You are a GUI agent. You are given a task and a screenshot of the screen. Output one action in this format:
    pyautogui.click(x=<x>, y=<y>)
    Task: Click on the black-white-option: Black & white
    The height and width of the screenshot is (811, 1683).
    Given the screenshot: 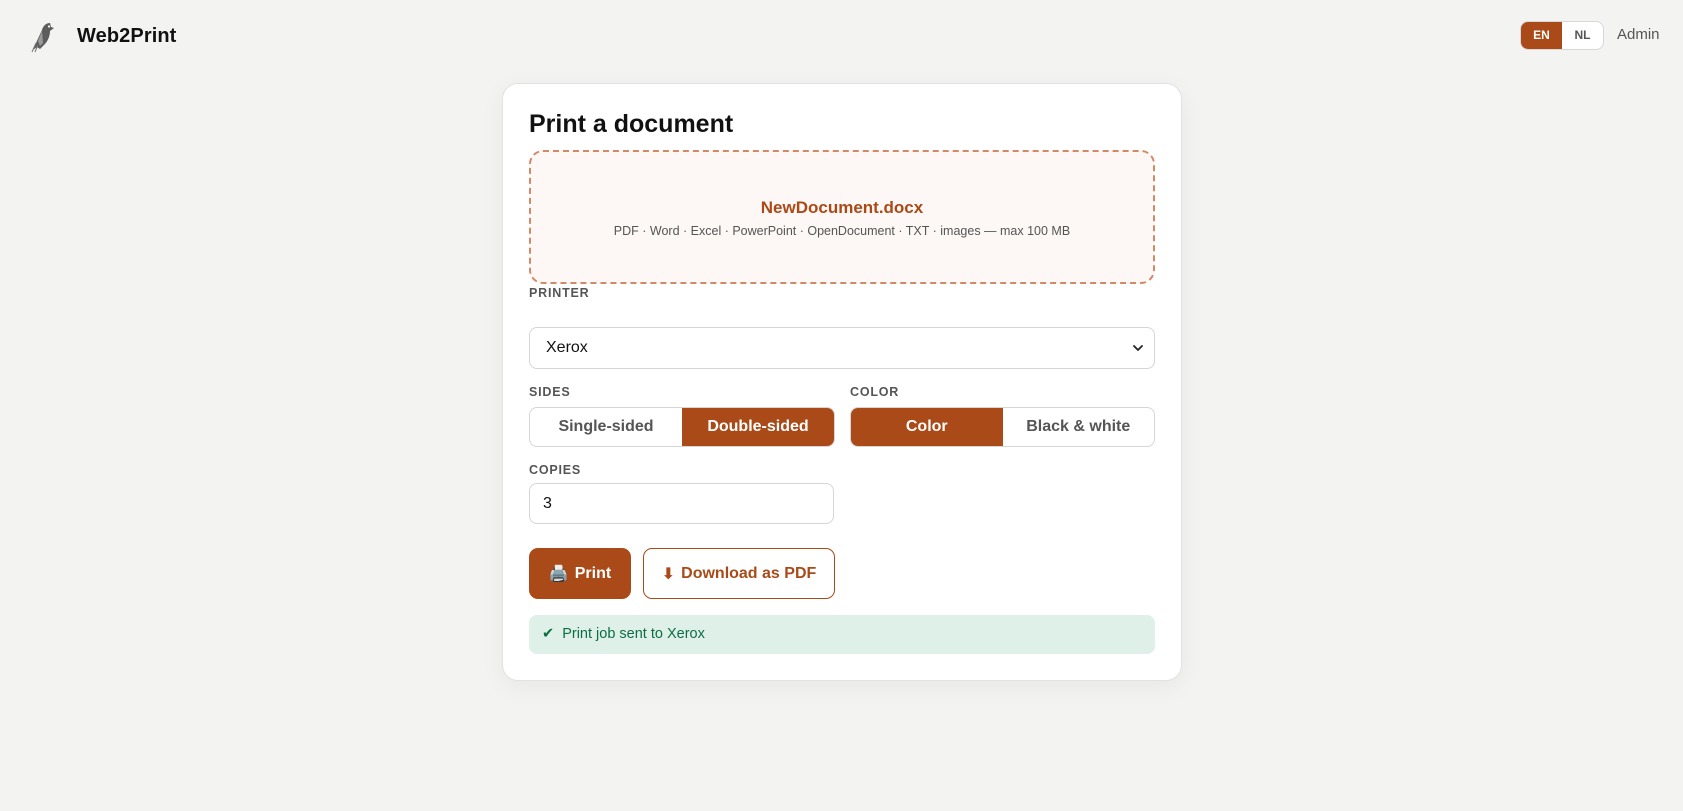 What is the action you would take?
    pyautogui.click(x=1079, y=427)
    